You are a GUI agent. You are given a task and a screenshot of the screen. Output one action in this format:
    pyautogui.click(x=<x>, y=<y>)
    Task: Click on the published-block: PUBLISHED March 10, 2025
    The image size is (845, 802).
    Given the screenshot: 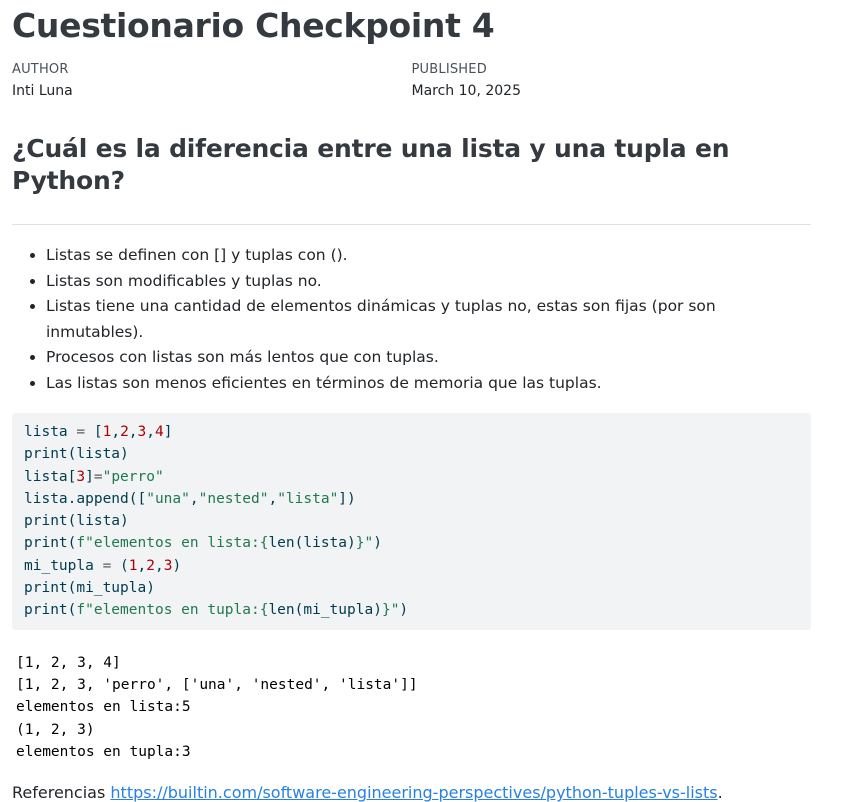 What is the action you would take?
    pyautogui.click(x=612, y=80)
    